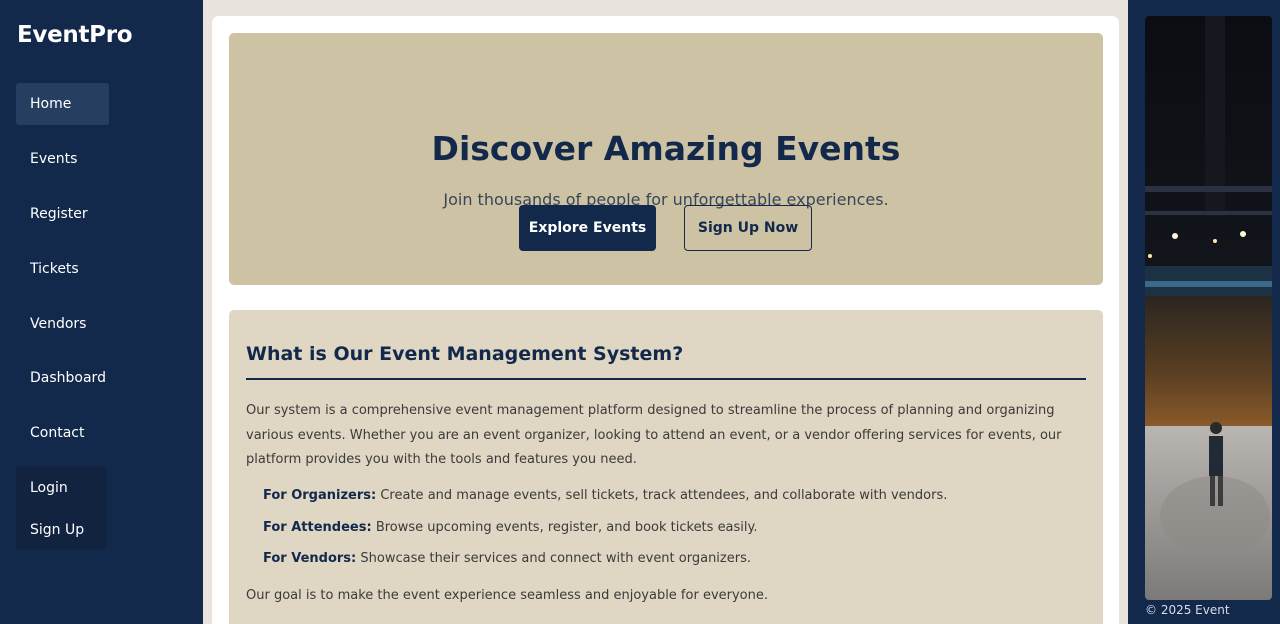 Image resolution: width=1280 pixels, height=624 pixels. What do you see at coordinates (310, 558) in the screenshot?
I see `feature-label: For Vendors:` at bounding box center [310, 558].